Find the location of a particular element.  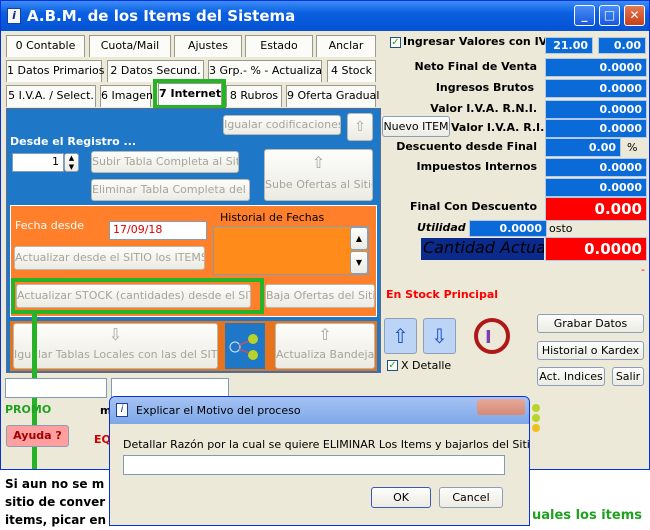

igualar-tablas-label: Igualar Tablas Locales con las del SITIO is located at coordinates (116, 354).